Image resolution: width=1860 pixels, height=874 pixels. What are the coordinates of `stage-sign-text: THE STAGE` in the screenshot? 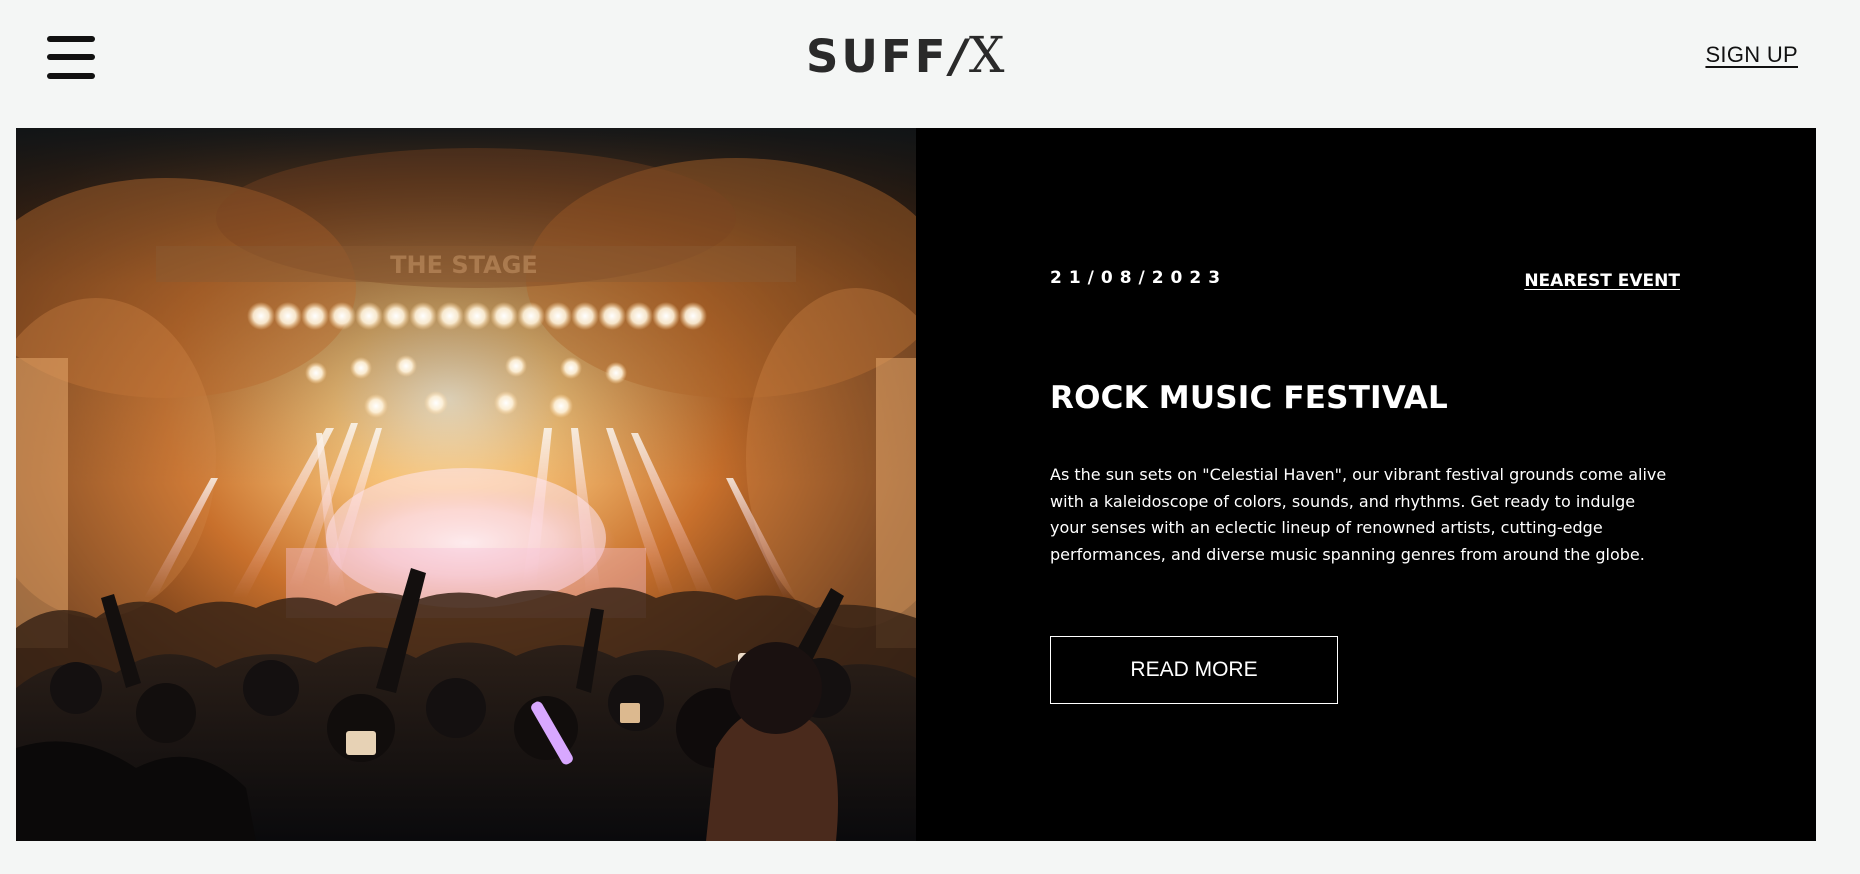 It's located at (464, 265).